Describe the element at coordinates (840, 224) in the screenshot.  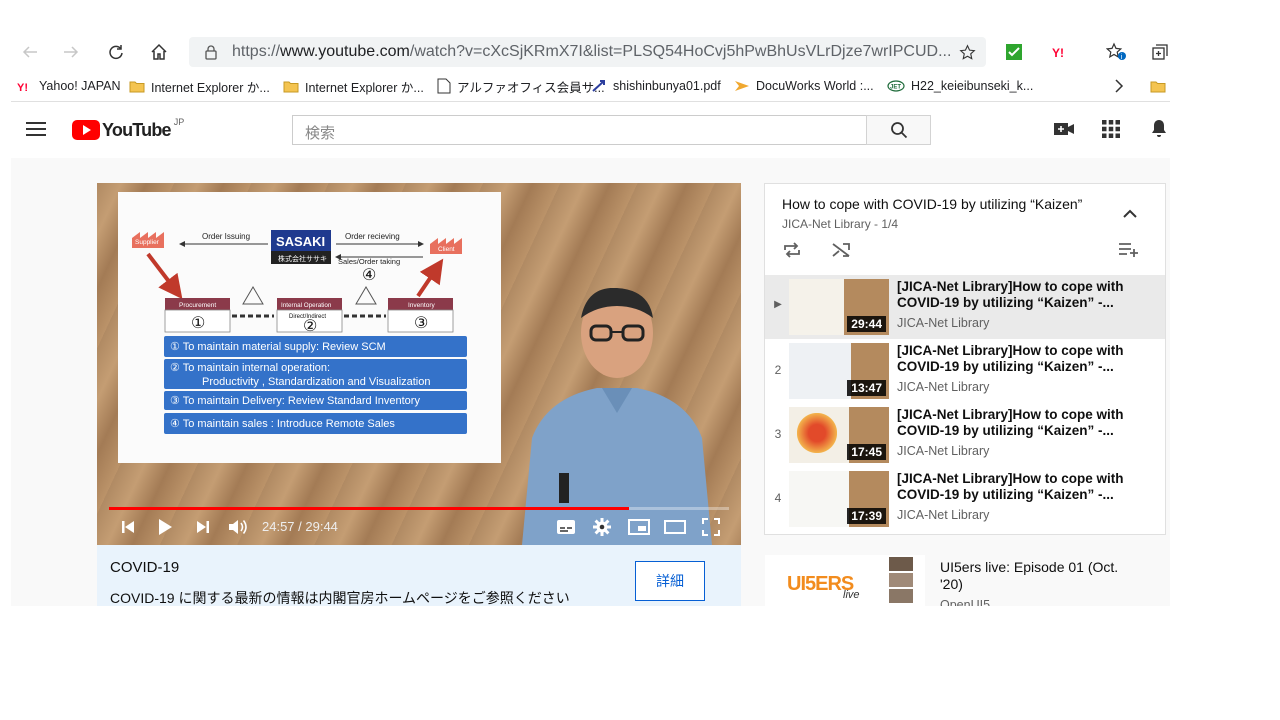
I see `playlist-subtitle: JICA-Net Library - 1/4` at that location.